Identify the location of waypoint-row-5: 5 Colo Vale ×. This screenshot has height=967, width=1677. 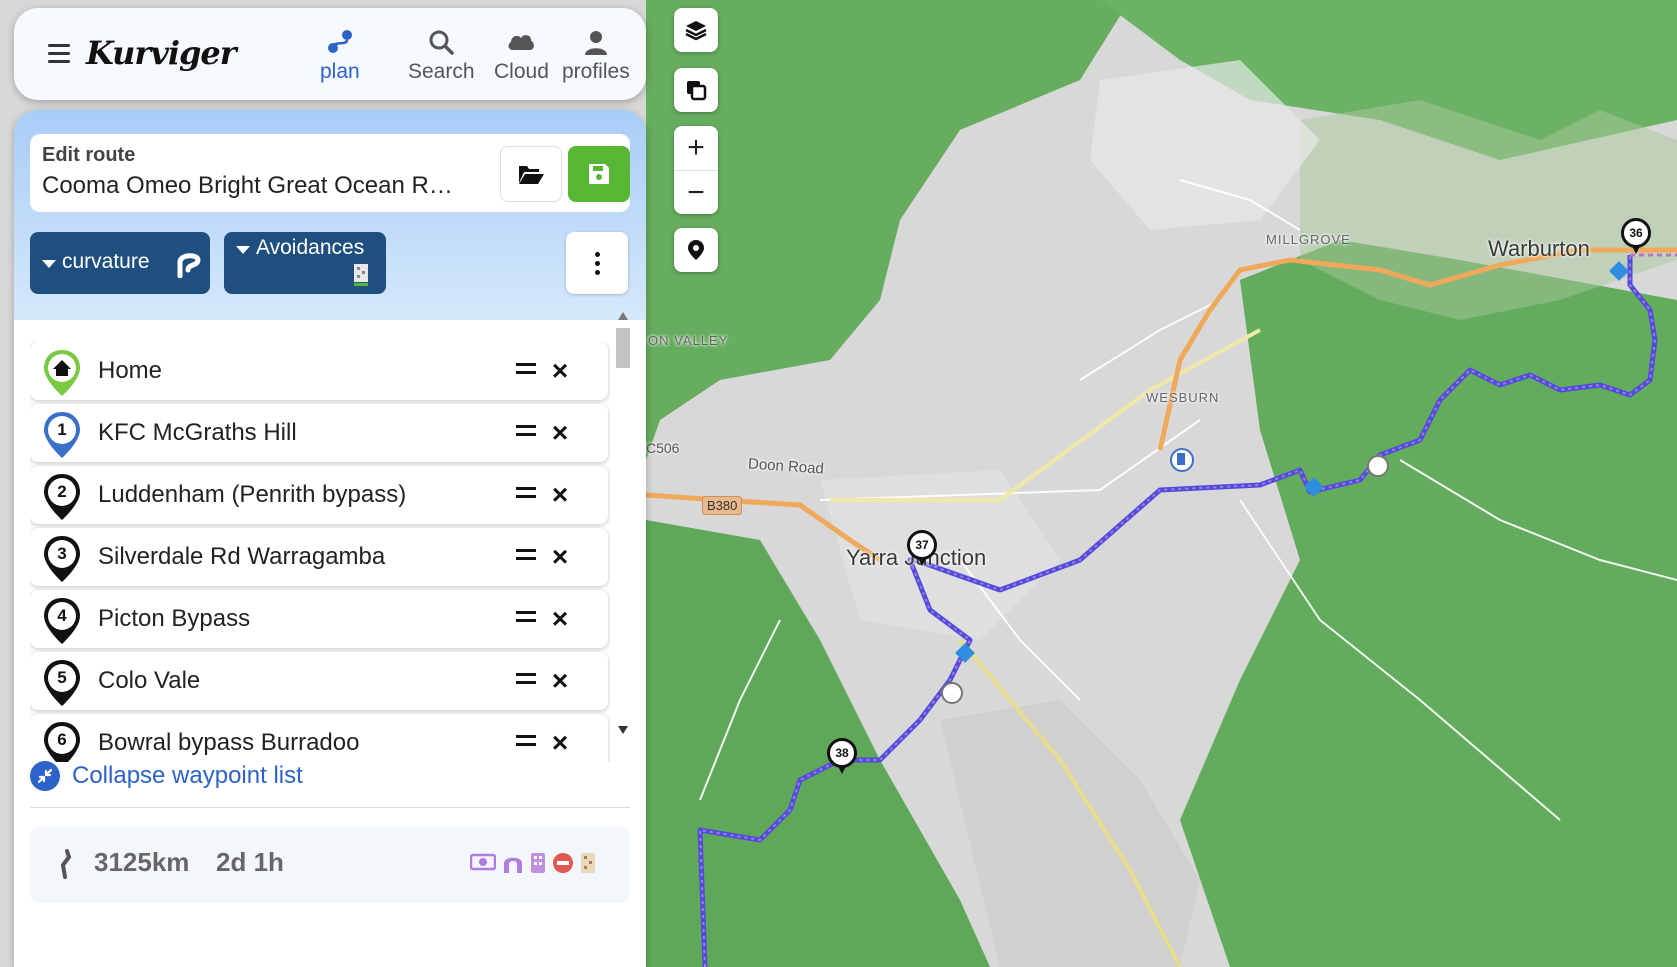
(319, 681).